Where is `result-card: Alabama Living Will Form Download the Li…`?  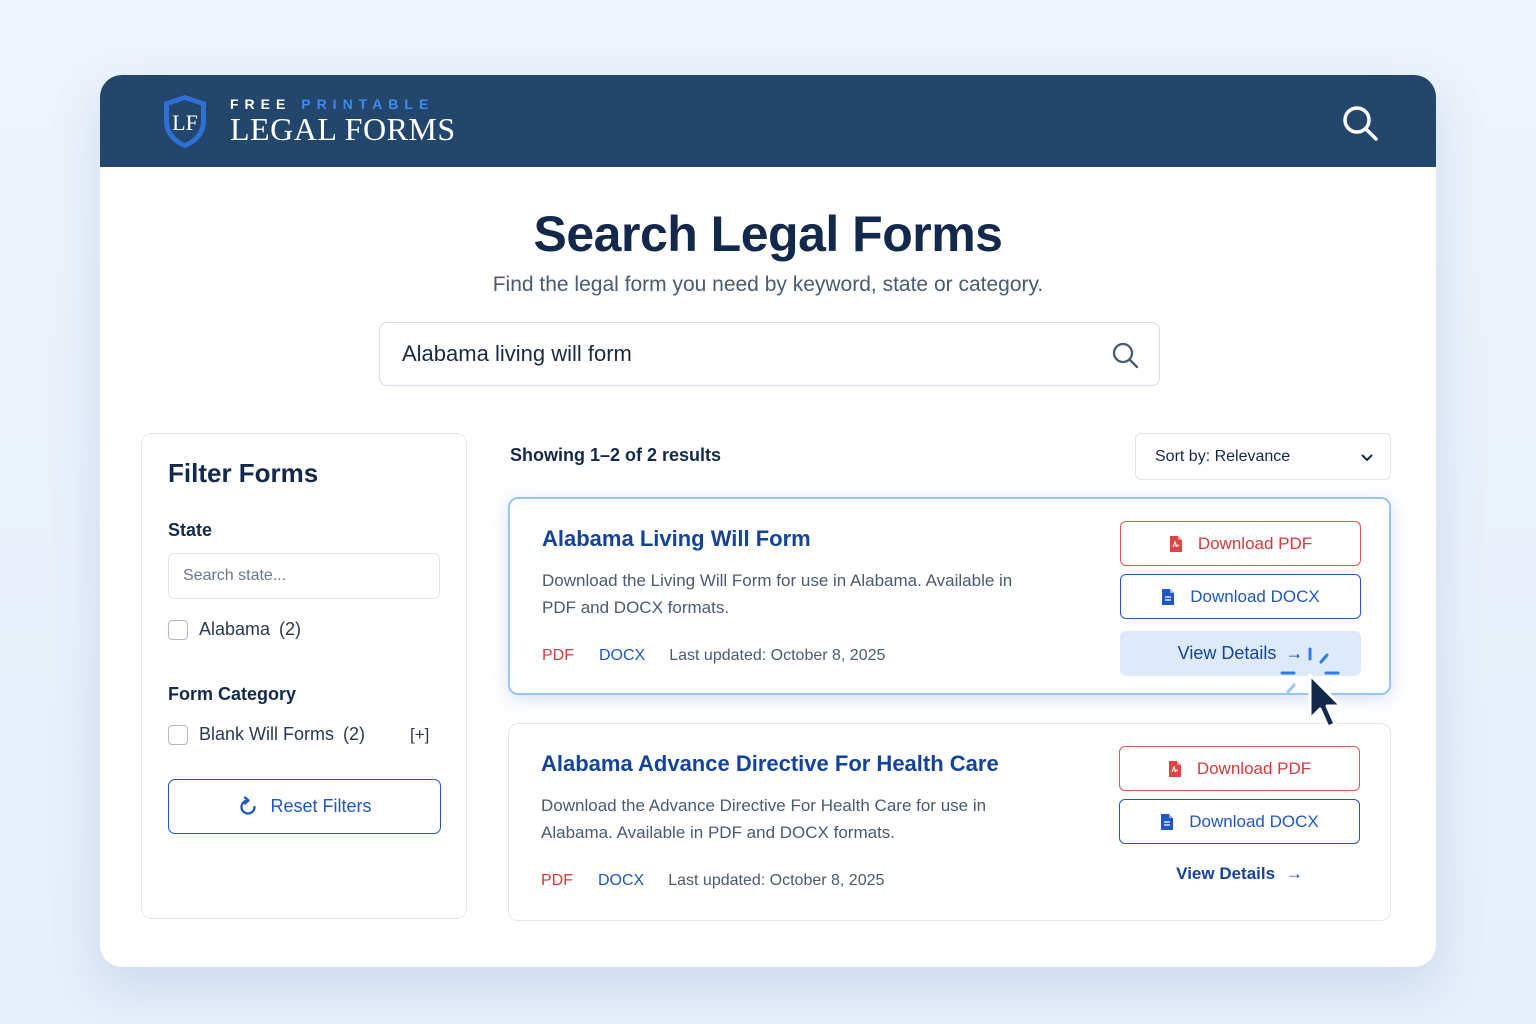
result-card: Alabama Living Will Form Download the Li… is located at coordinates (949, 596).